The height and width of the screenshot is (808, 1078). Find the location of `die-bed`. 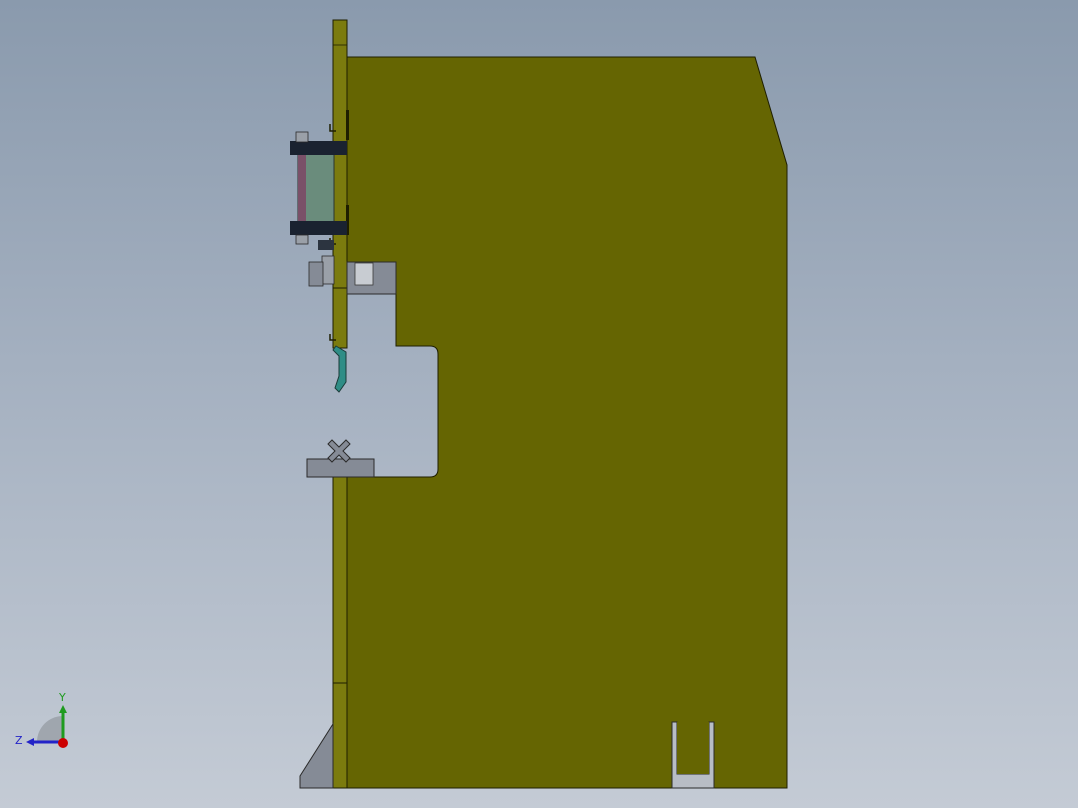

die-bed is located at coordinates (340, 468).